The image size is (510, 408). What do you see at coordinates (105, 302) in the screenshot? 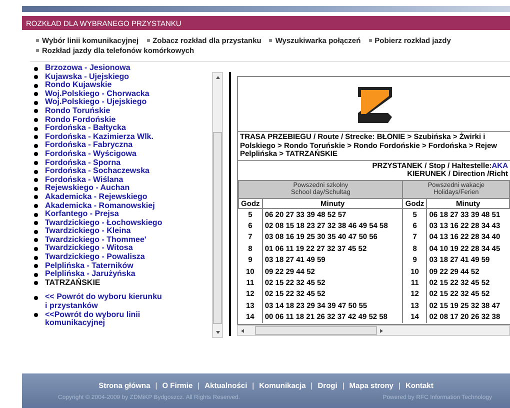
I see `back-link: << Powrót do wyboru kierunku i przystanków` at bounding box center [105, 302].